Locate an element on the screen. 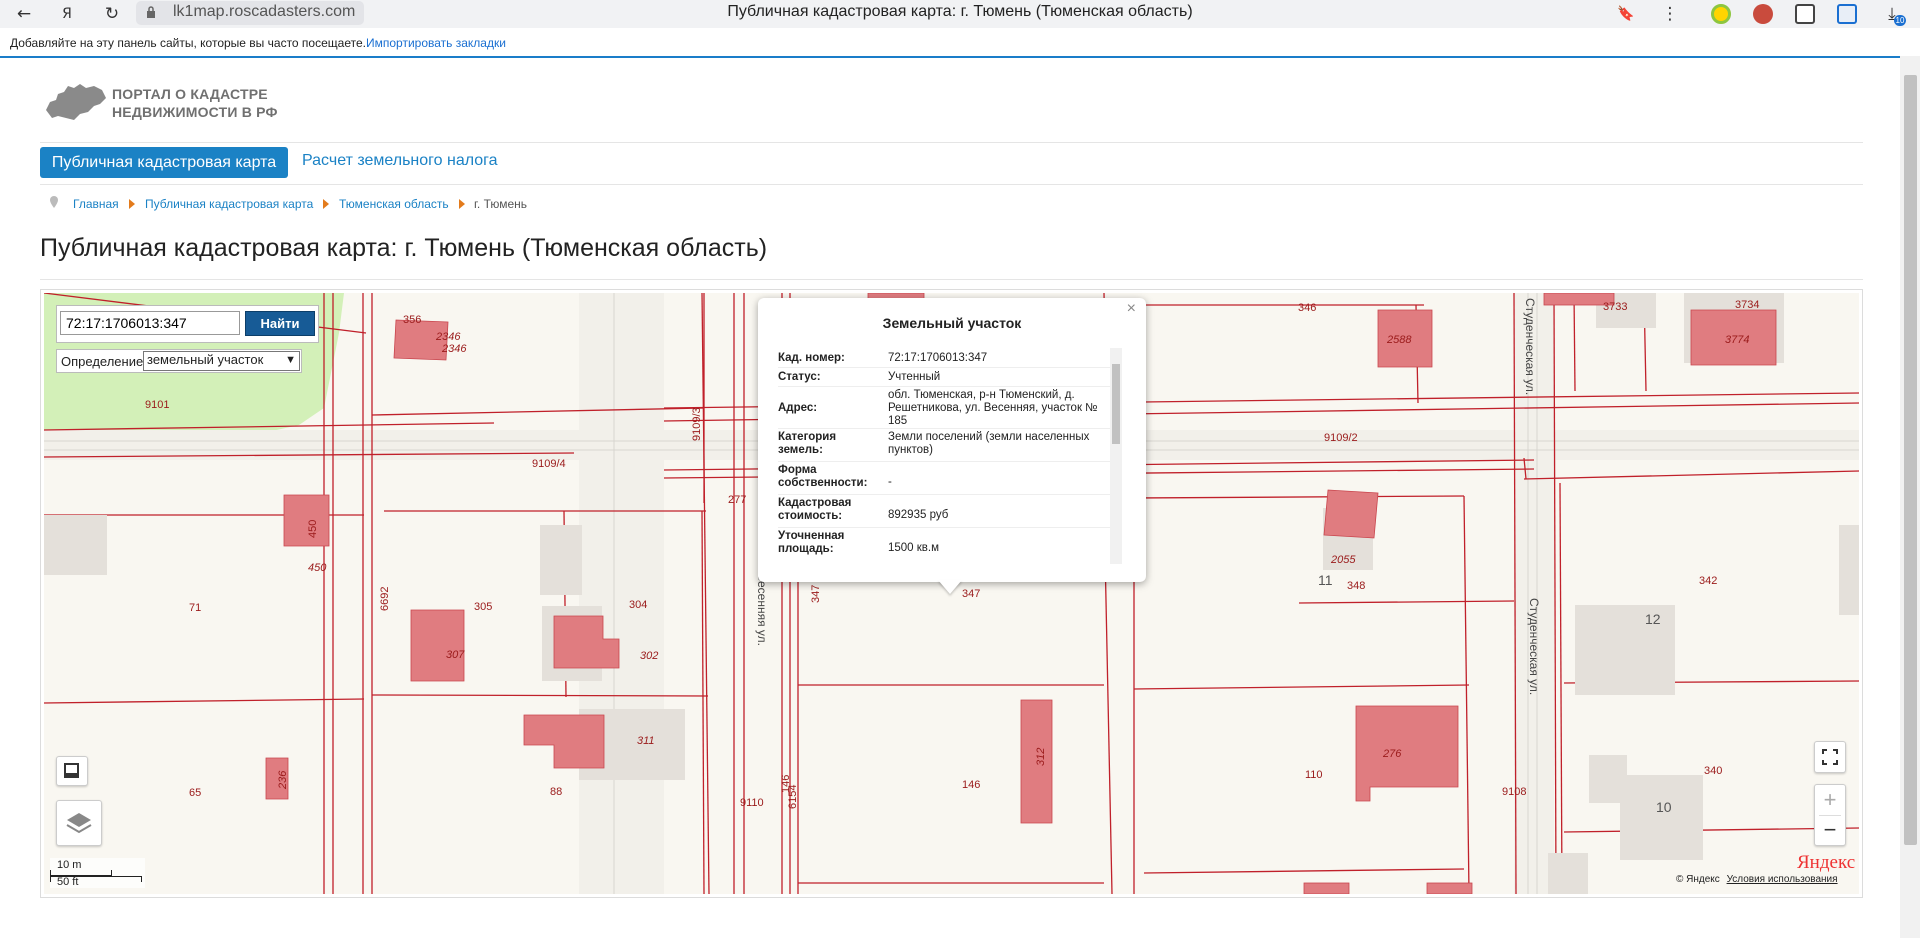 The width and height of the screenshot is (1920, 938). copyright-text: © Яндекс is located at coordinates (1698, 879).